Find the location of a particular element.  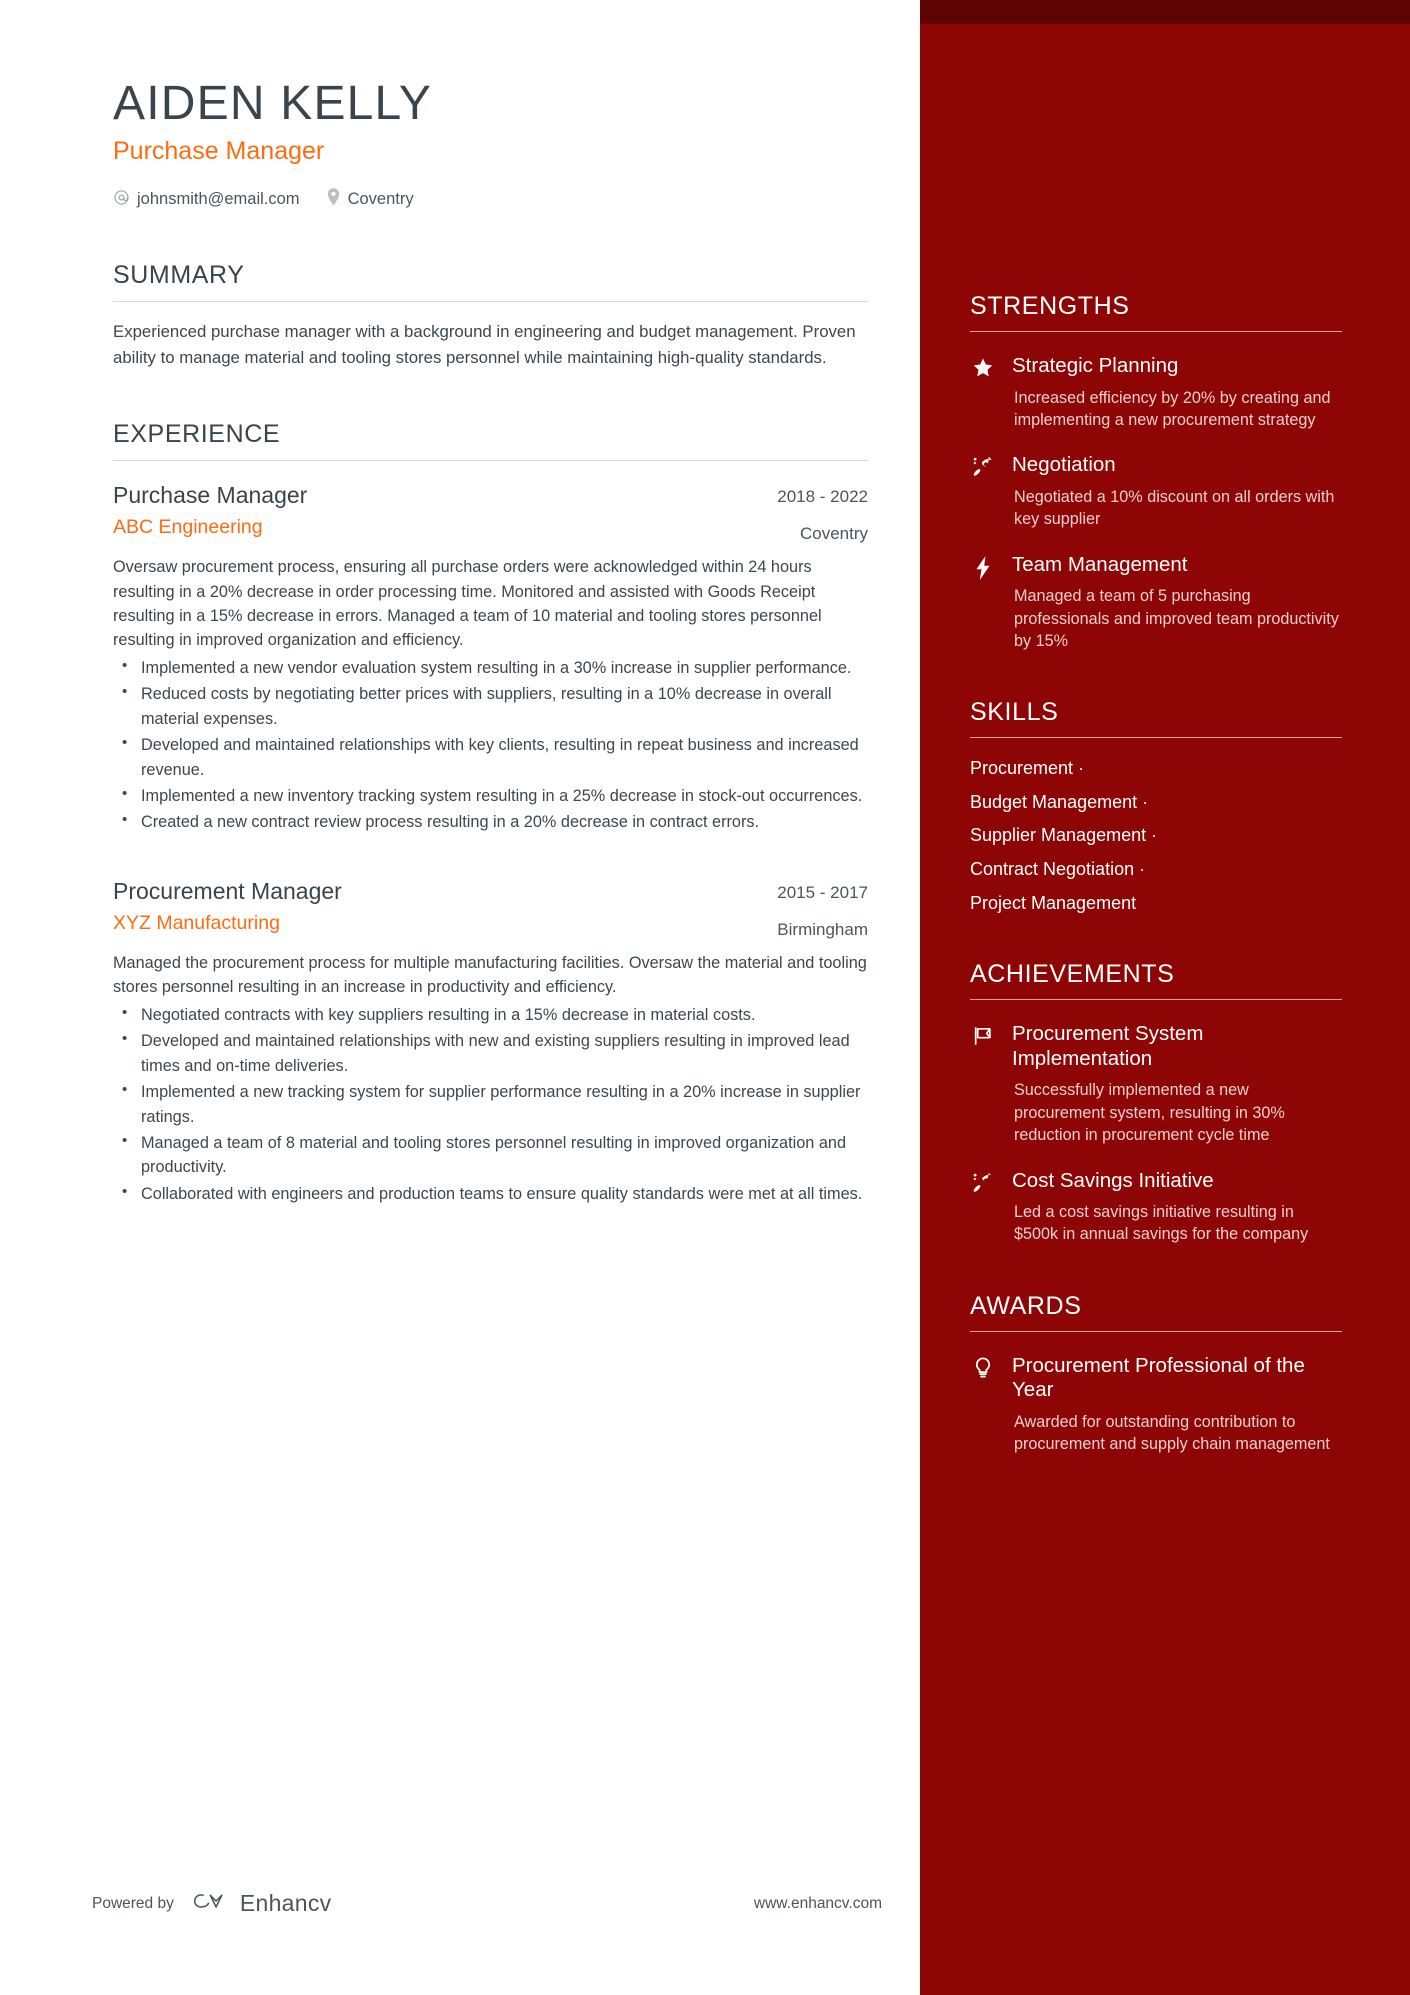

enhancv-brand-name: Enhancv is located at coordinates (285, 1903).